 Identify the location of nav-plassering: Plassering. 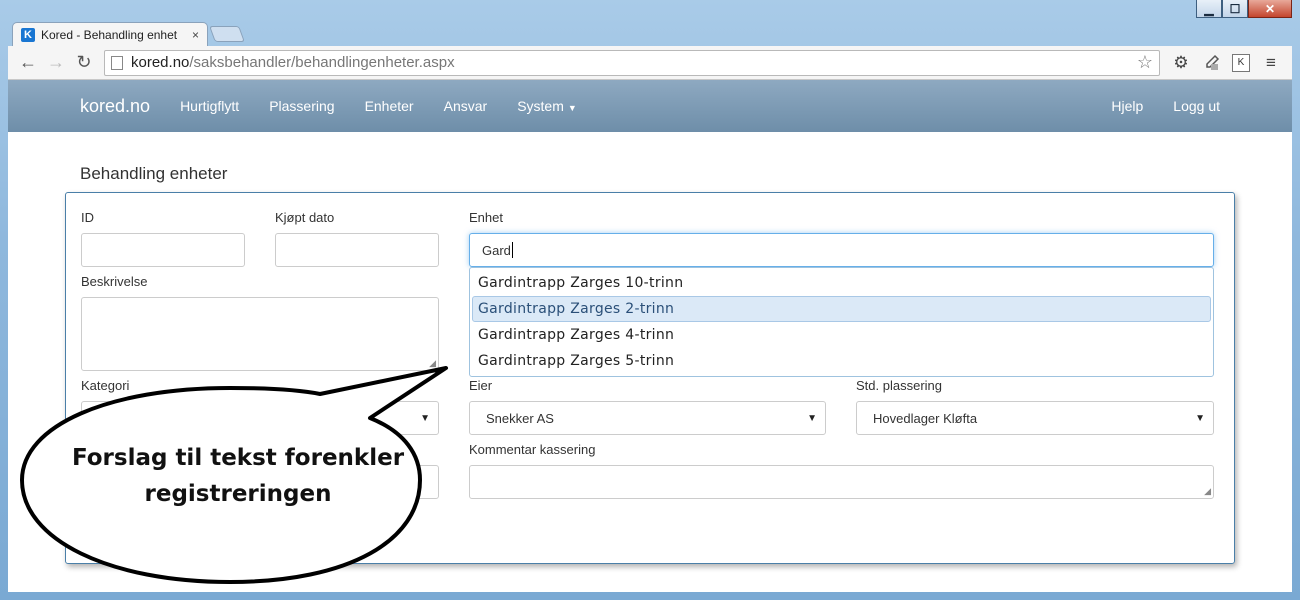
(301, 106).